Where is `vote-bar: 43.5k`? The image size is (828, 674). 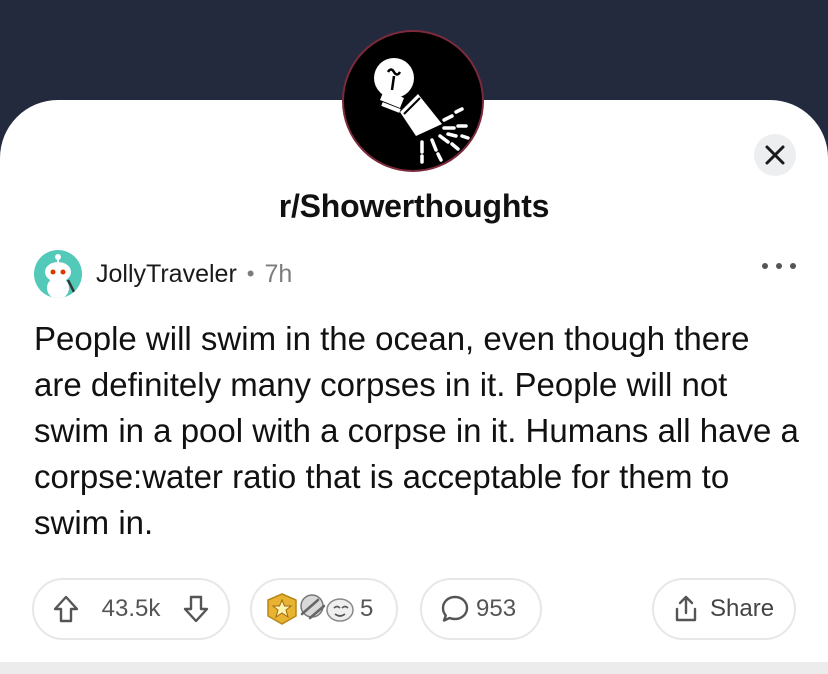
vote-bar: 43.5k is located at coordinates (131, 609).